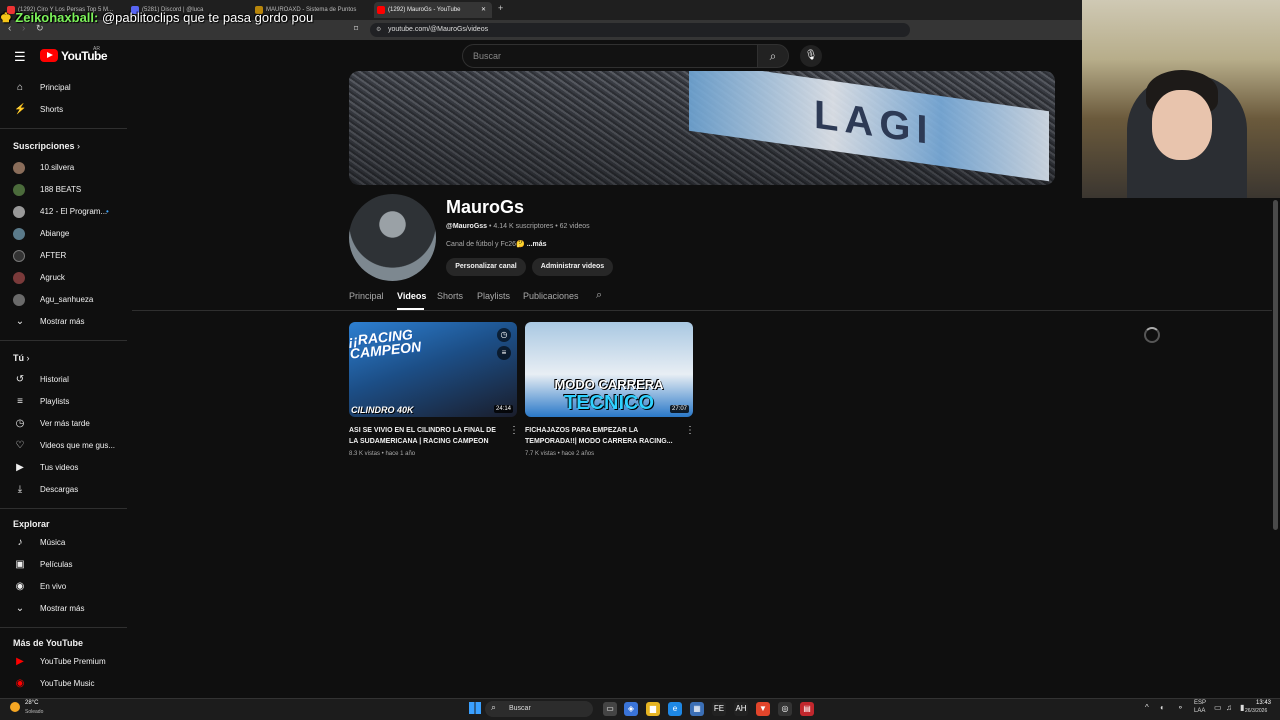 This screenshot has width=1280, height=720. I want to click on chat-message: @pablitoclips que te pasa gordo pou, so click(206, 17).